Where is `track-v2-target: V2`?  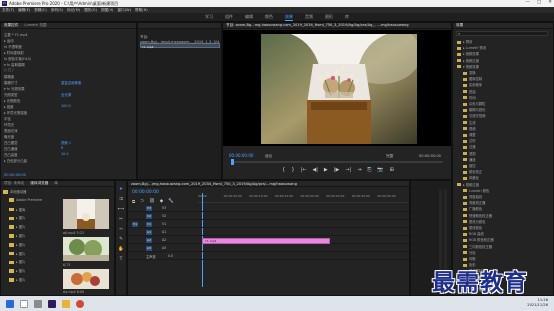 track-v2-target: V2 is located at coordinates (149, 216).